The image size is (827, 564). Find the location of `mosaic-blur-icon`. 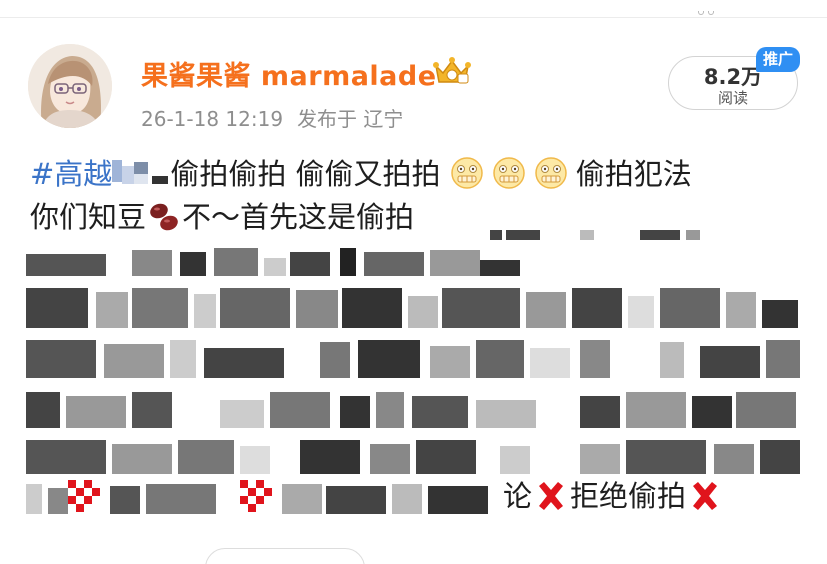

mosaic-blur-icon is located at coordinates (140, 172).